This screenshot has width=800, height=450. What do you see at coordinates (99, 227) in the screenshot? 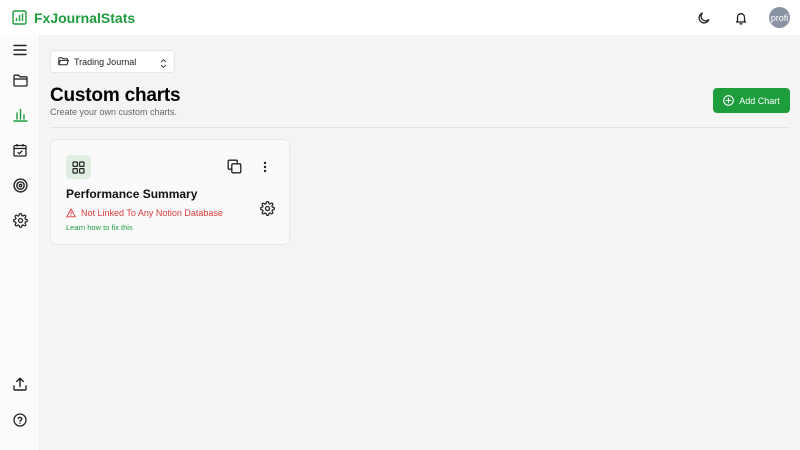
I see `learn-fix-link: Learn how to fix this` at bounding box center [99, 227].